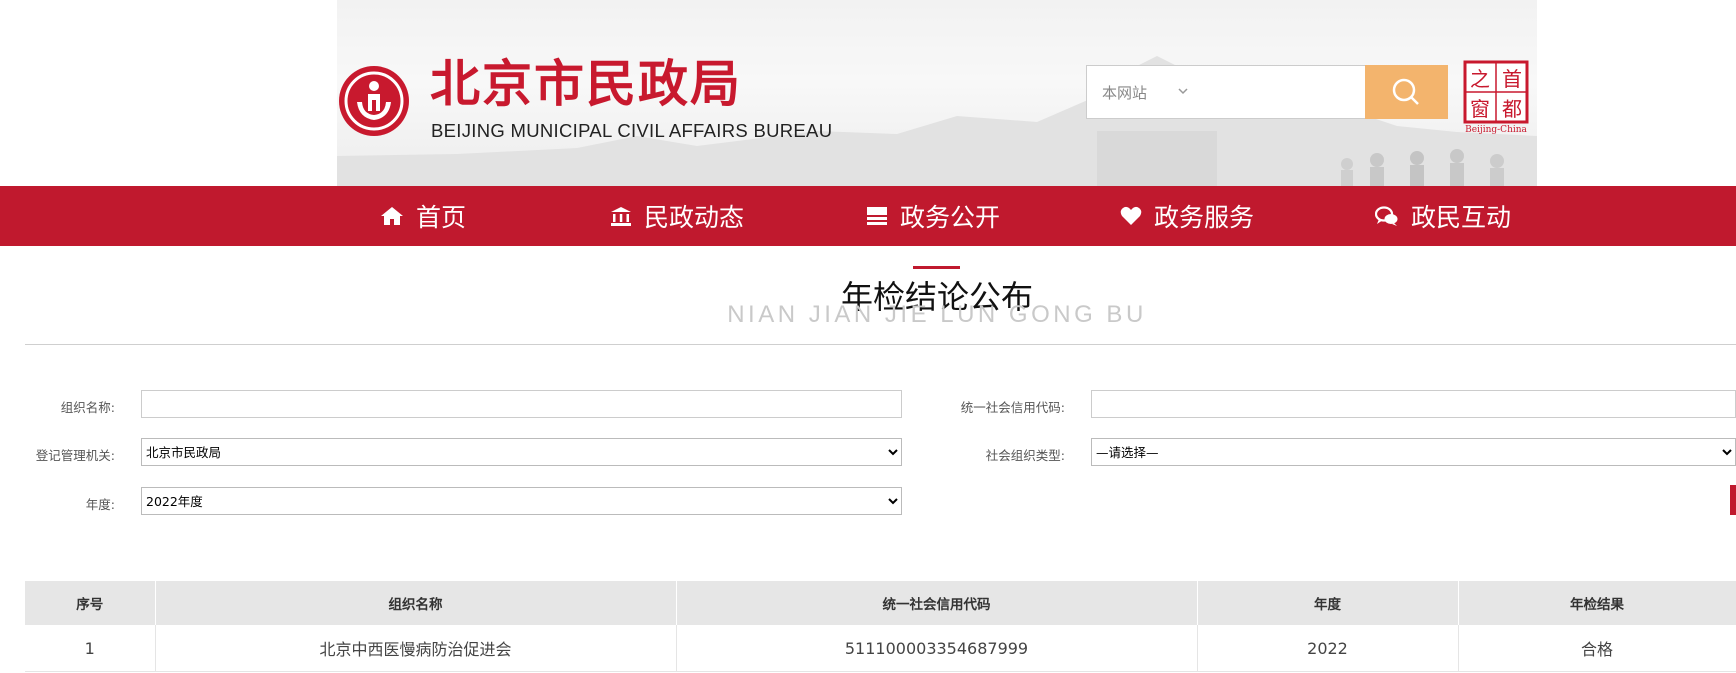 The height and width of the screenshot is (673, 1736). Describe the element at coordinates (880, 344) in the screenshot. I see `title-divider` at that location.